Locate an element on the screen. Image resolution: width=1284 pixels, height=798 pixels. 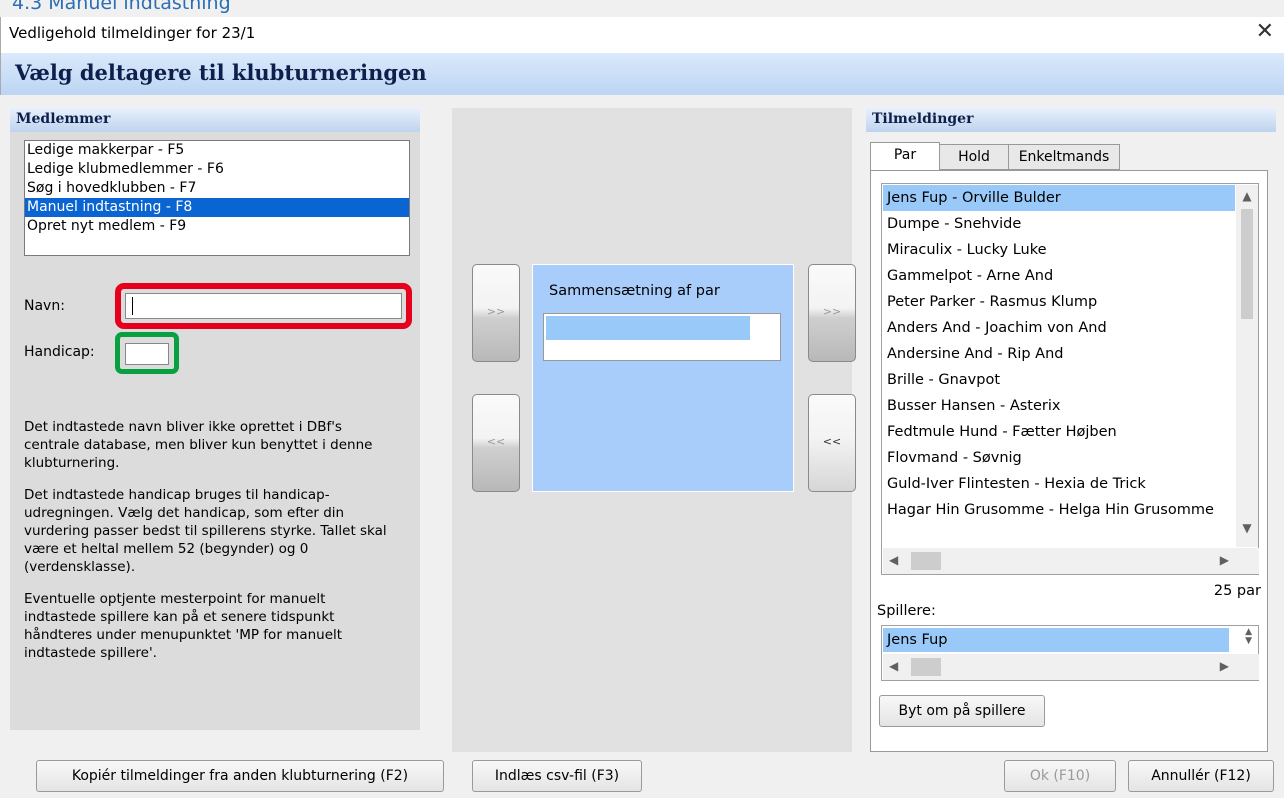
tab-enkeltmands: Enkeltmands is located at coordinates (1064, 157).